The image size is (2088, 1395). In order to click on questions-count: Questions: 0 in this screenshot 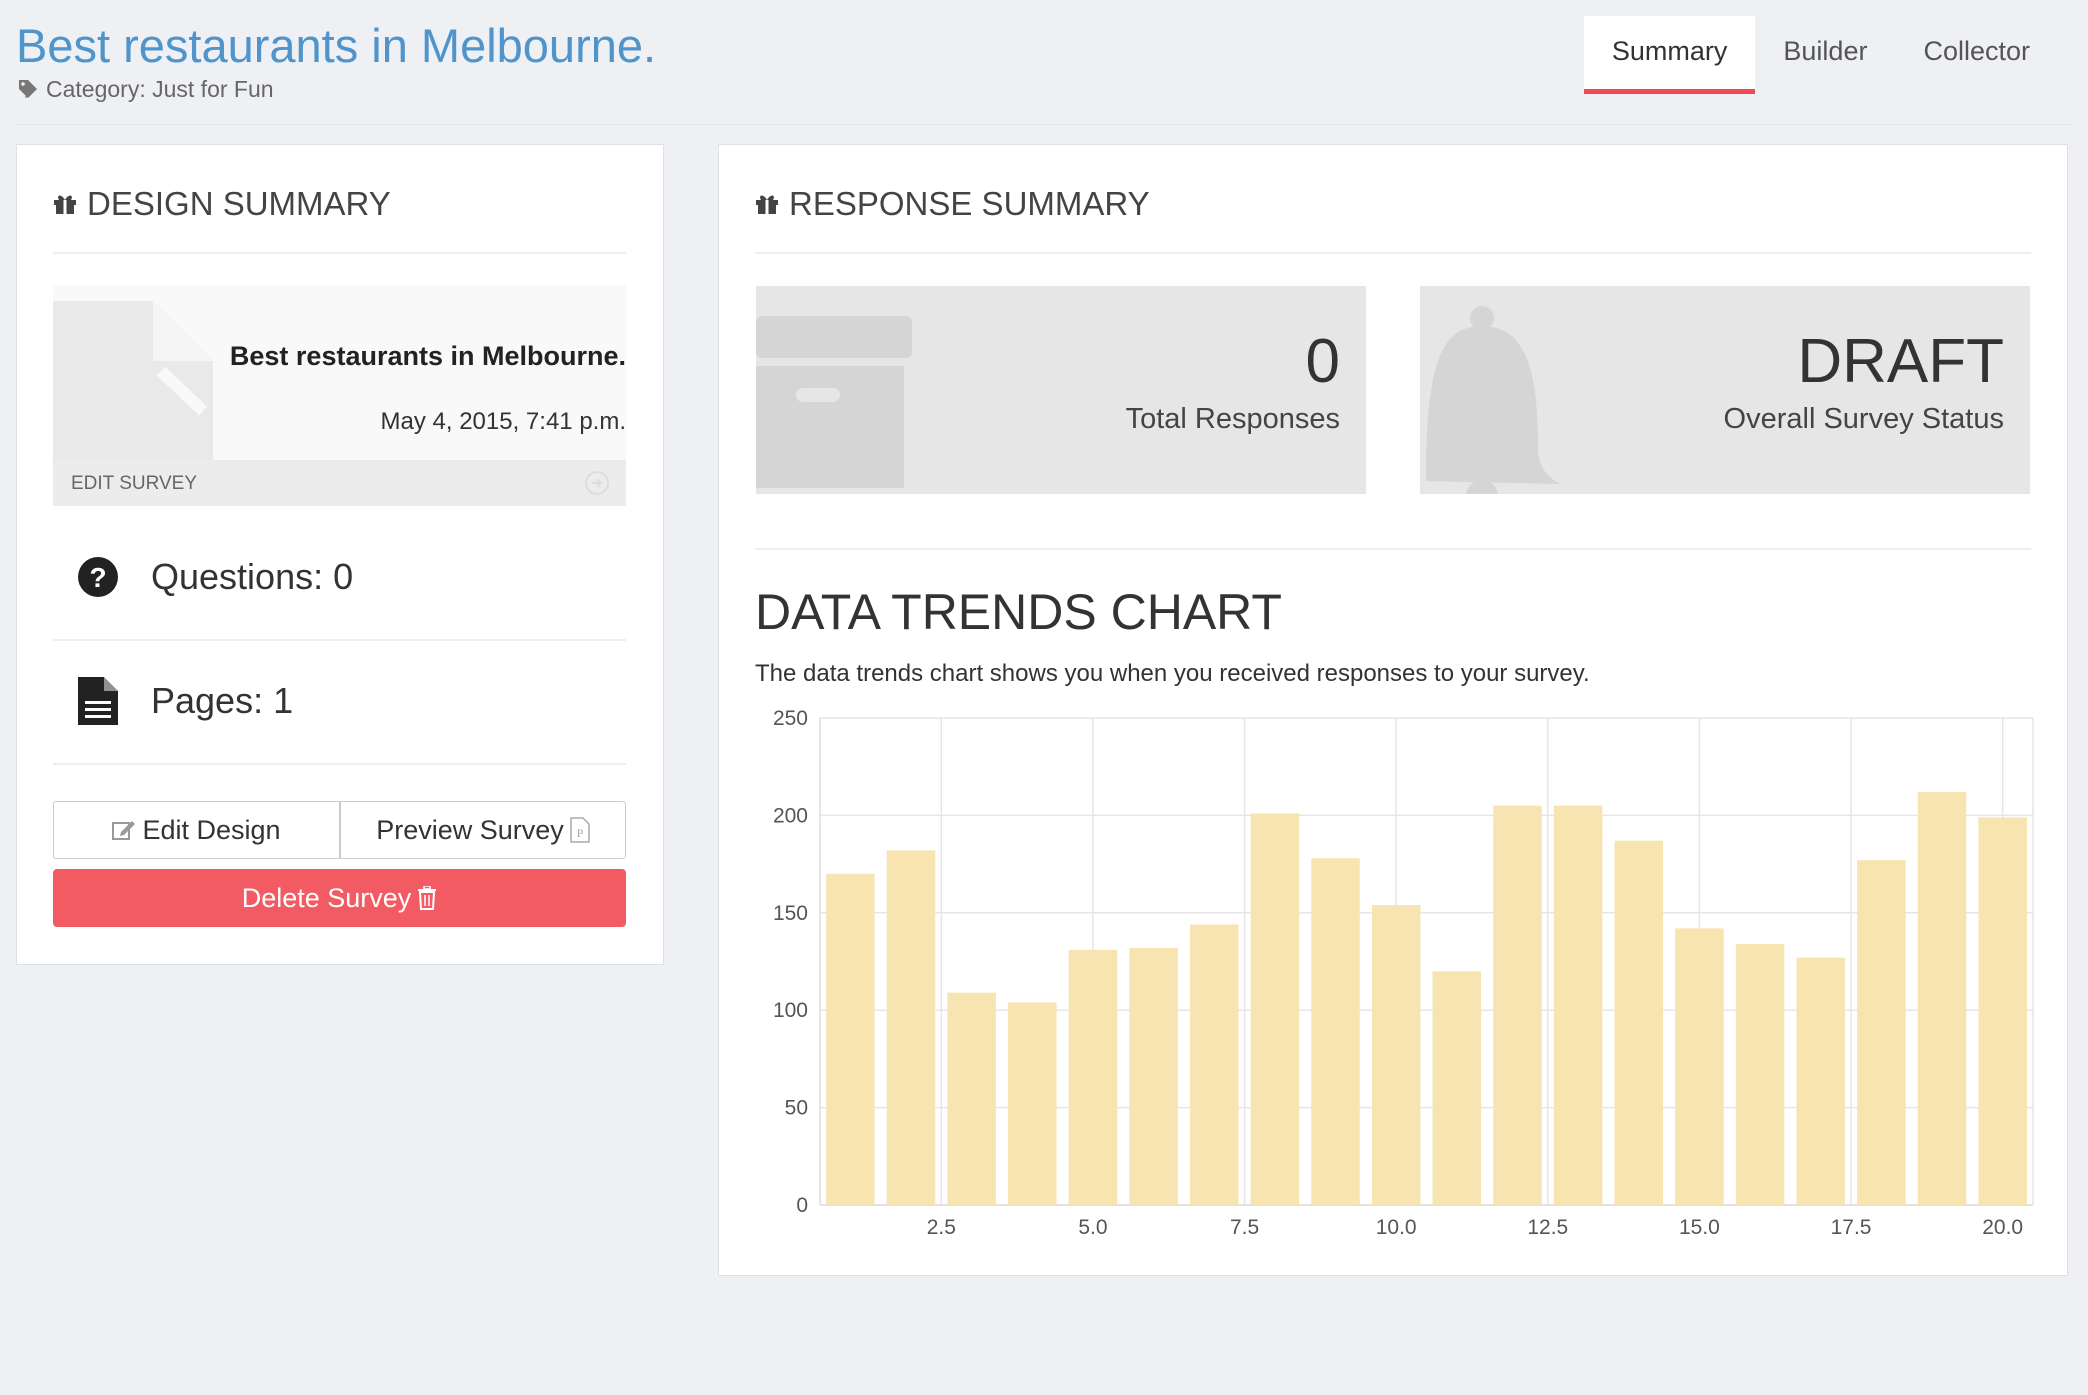, I will do `click(252, 576)`.